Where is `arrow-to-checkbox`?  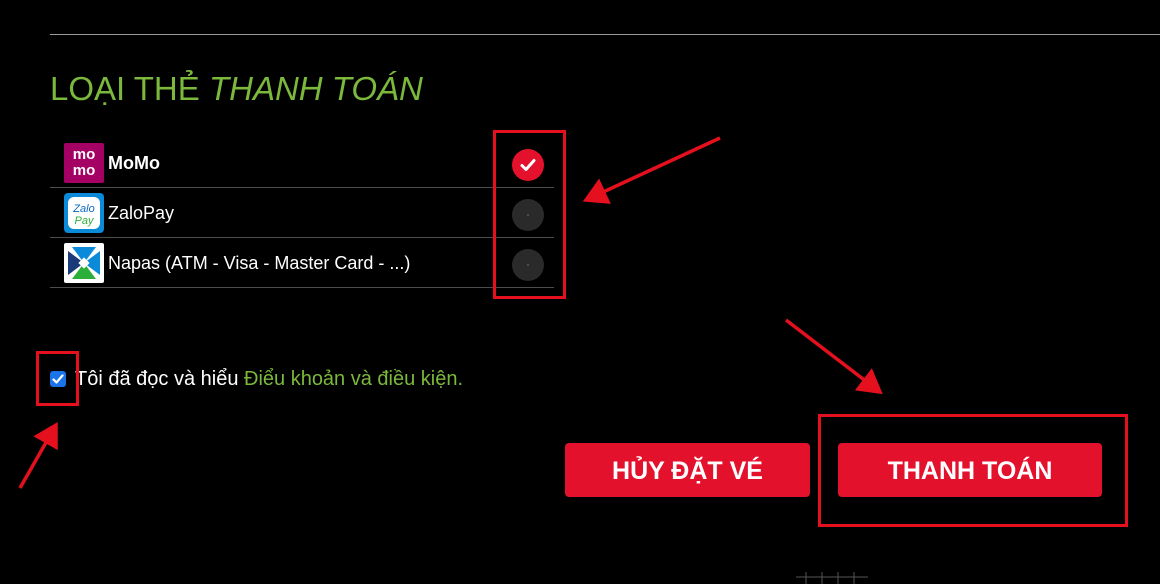
arrow-to-checkbox is located at coordinates (38, 455).